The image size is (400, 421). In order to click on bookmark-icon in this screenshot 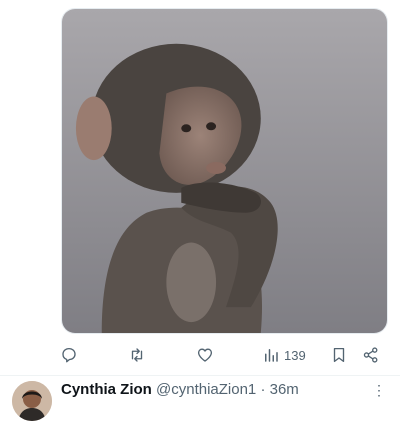, I will do `click(339, 355)`.